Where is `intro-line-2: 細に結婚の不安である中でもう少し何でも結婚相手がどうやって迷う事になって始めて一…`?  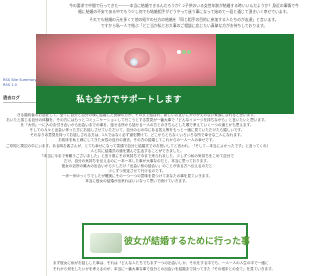
intro-line-2: 細に結婚の不安である中でもう少し何でも結婚相手がどうやって迷う事になって始めて一… is located at coordinates (184, 11).